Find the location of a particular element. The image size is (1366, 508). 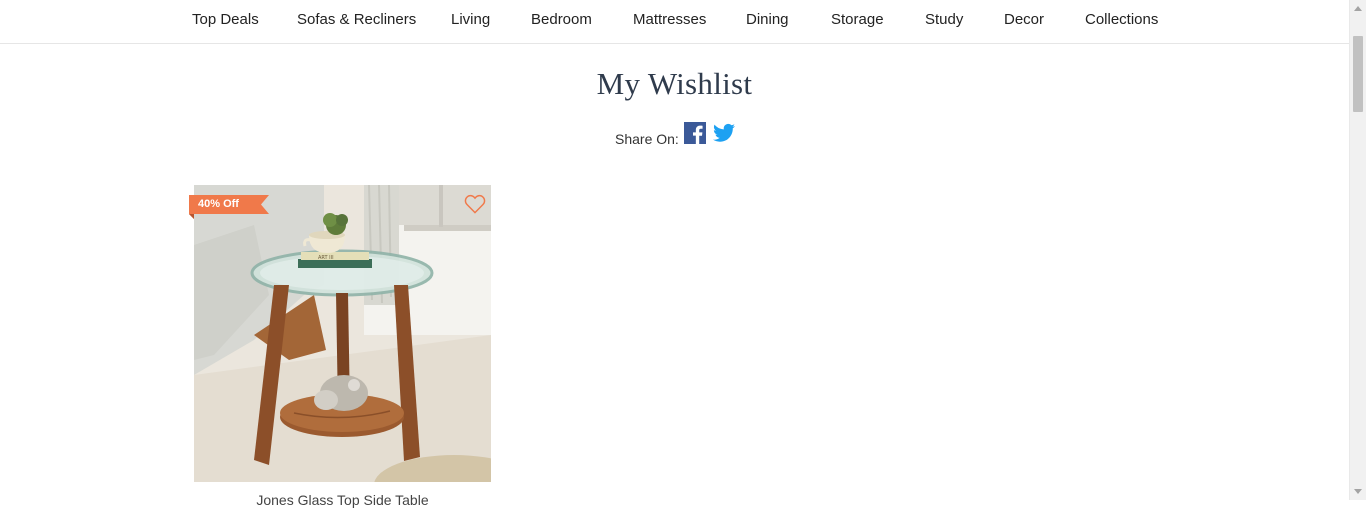

facebook-icon is located at coordinates (694, 133).